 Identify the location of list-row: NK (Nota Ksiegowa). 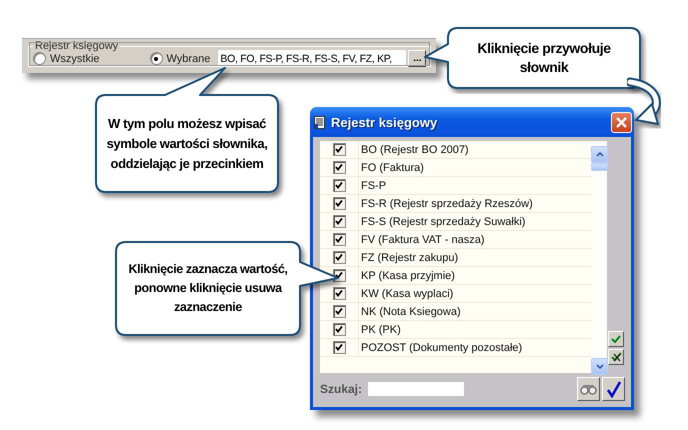
(455, 312).